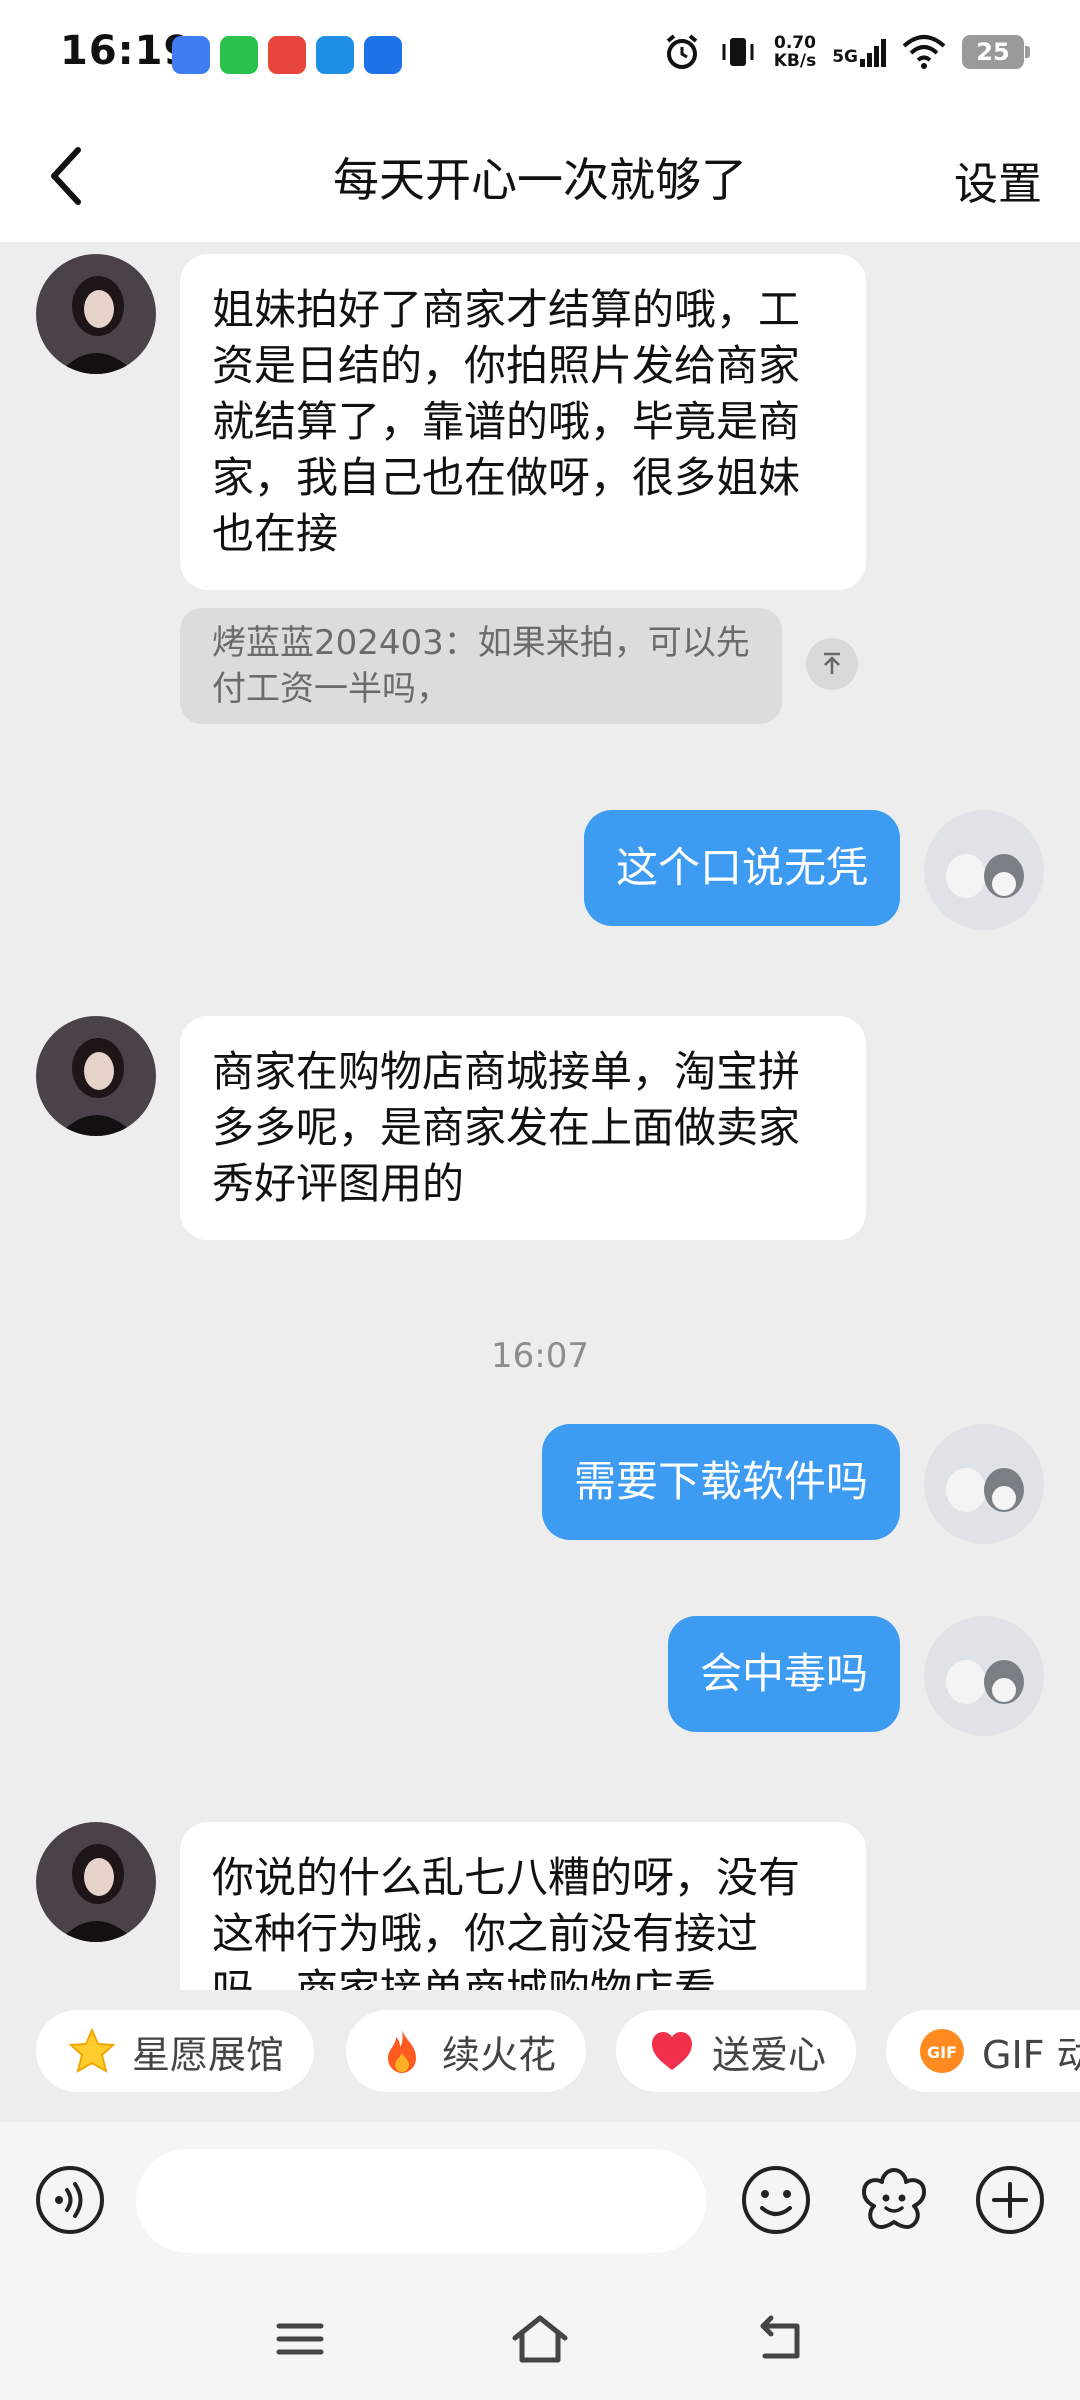 The image size is (1080, 2400). What do you see at coordinates (845, 57) in the screenshot?
I see `signal-type: 5G` at bounding box center [845, 57].